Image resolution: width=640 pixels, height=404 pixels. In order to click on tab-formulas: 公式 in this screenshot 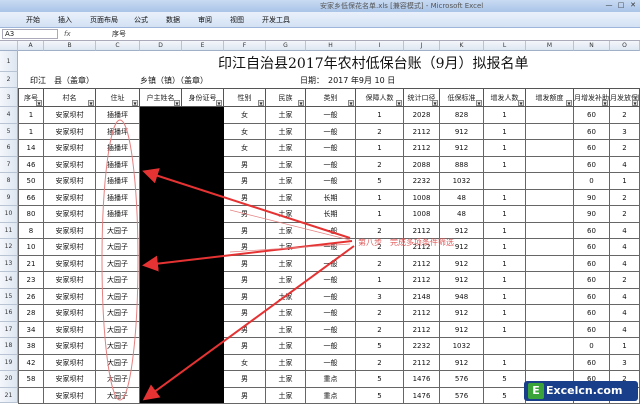, I will do `click(141, 20)`.